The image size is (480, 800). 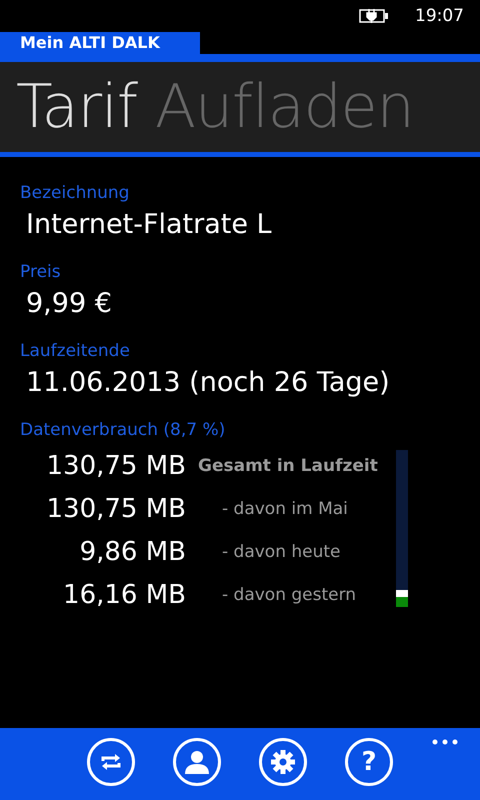 What do you see at coordinates (100, 43) in the screenshot?
I see `app-title: Mein ALTI DALK` at bounding box center [100, 43].